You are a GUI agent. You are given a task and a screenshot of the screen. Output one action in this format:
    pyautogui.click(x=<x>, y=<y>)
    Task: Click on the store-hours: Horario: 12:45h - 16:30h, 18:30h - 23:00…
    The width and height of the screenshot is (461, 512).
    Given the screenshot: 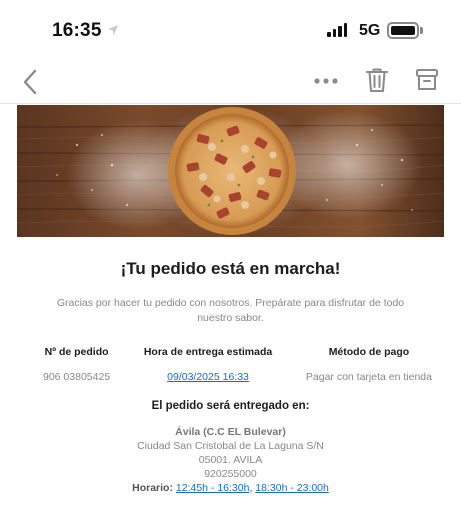 What is the action you would take?
    pyautogui.click(x=230, y=488)
    